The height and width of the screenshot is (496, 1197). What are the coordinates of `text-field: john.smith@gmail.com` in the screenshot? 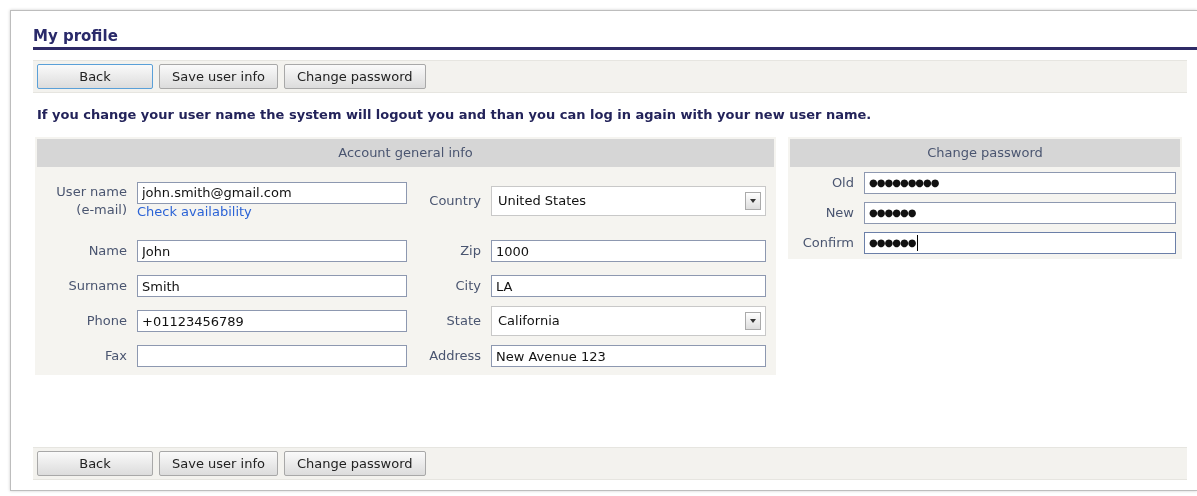 It's located at (272, 192).